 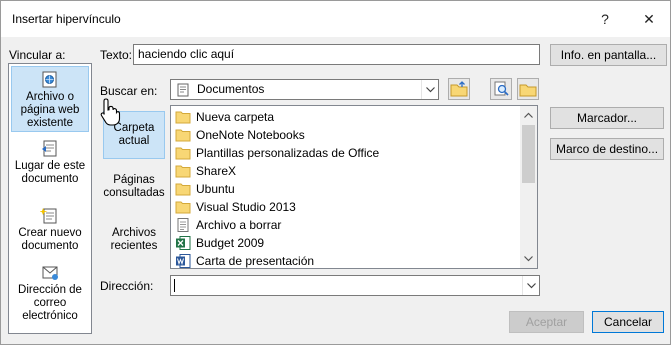 What do you see at coordinates (134, 180) in the screenshot?
I see `browsed-pages-line1: Páginas` at bounding box center [134, 180].